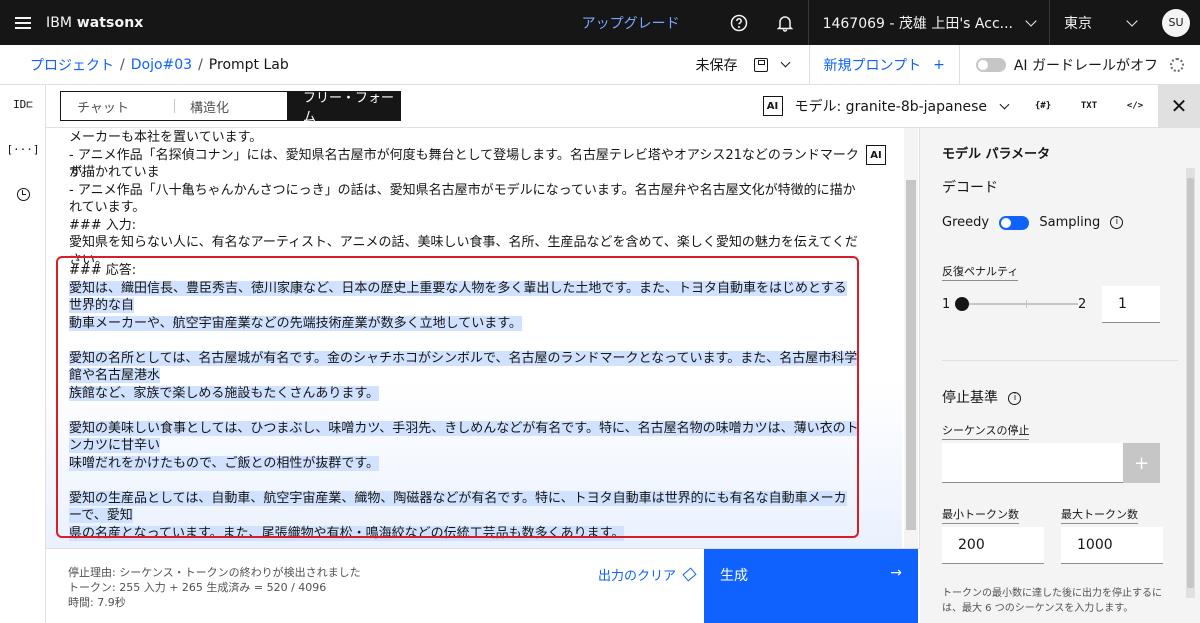 Image resolution: width=1200 pixels, height=623 pixels. What do you see at coordinates (760, 64) in the screenshot?
I see `save-icon` at bounding box center [760, 64].